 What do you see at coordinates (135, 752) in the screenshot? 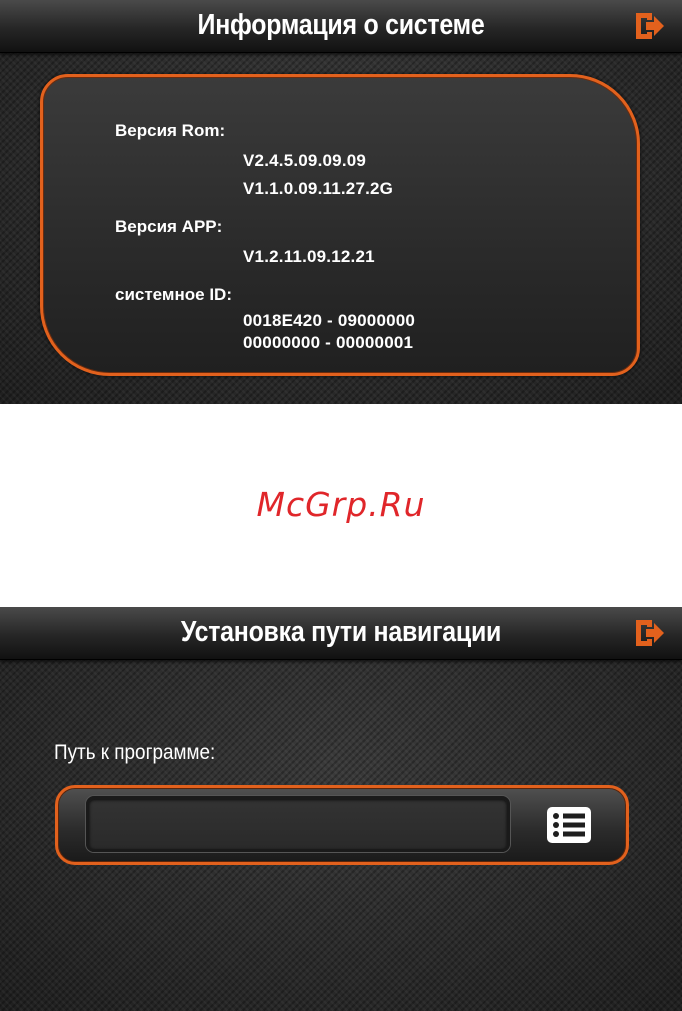
I see `program-path-label: Путь к программе:` at bounding box center [135, 752].